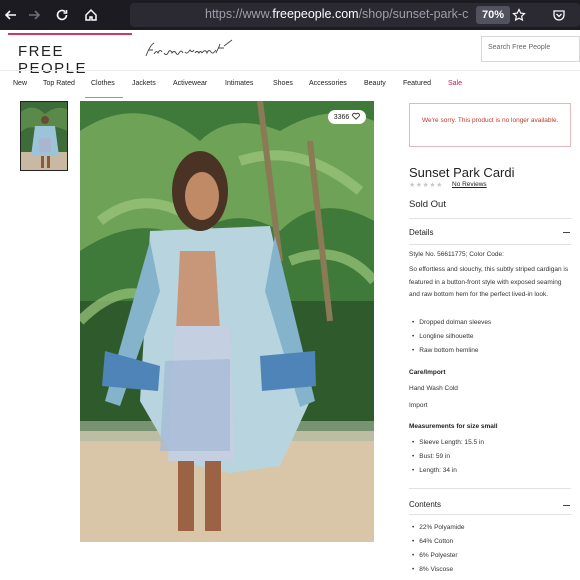 This screenshot has width=580, height=580. I want to click on likes-badge: 3366, so click(347, 117).